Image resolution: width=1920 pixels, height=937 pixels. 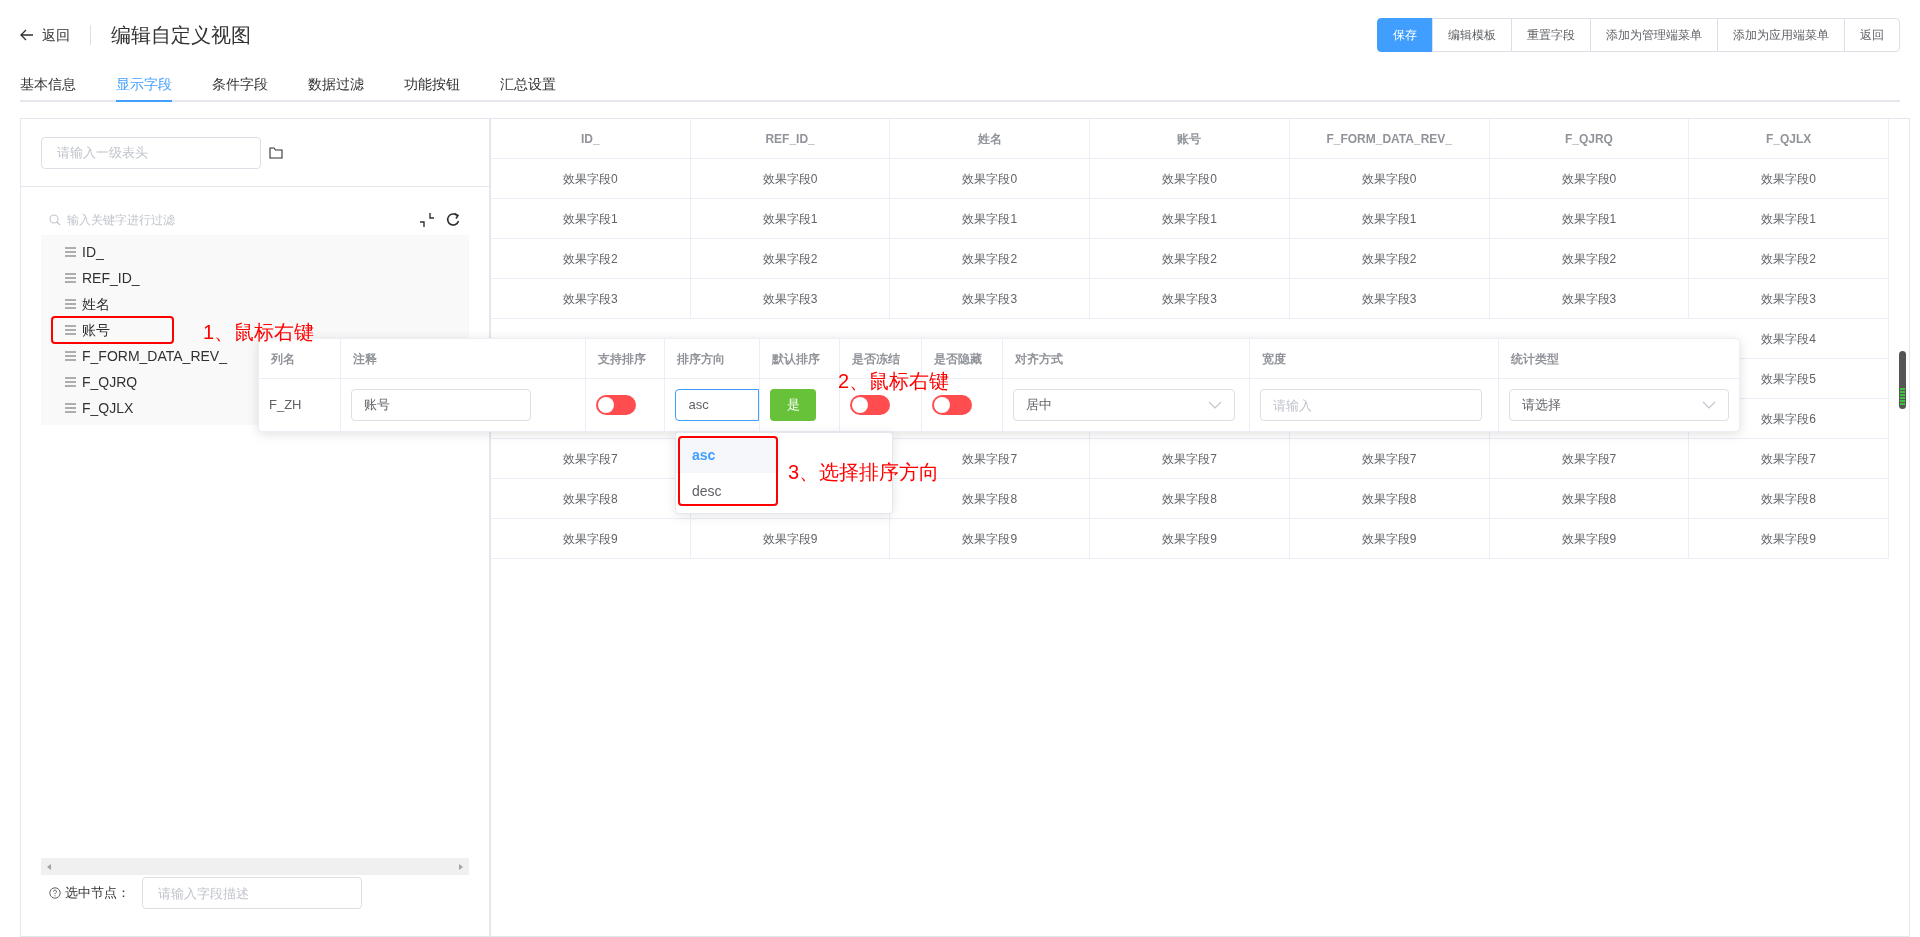 I want to click on arrow-left-icon, so click(x=27, y=35).